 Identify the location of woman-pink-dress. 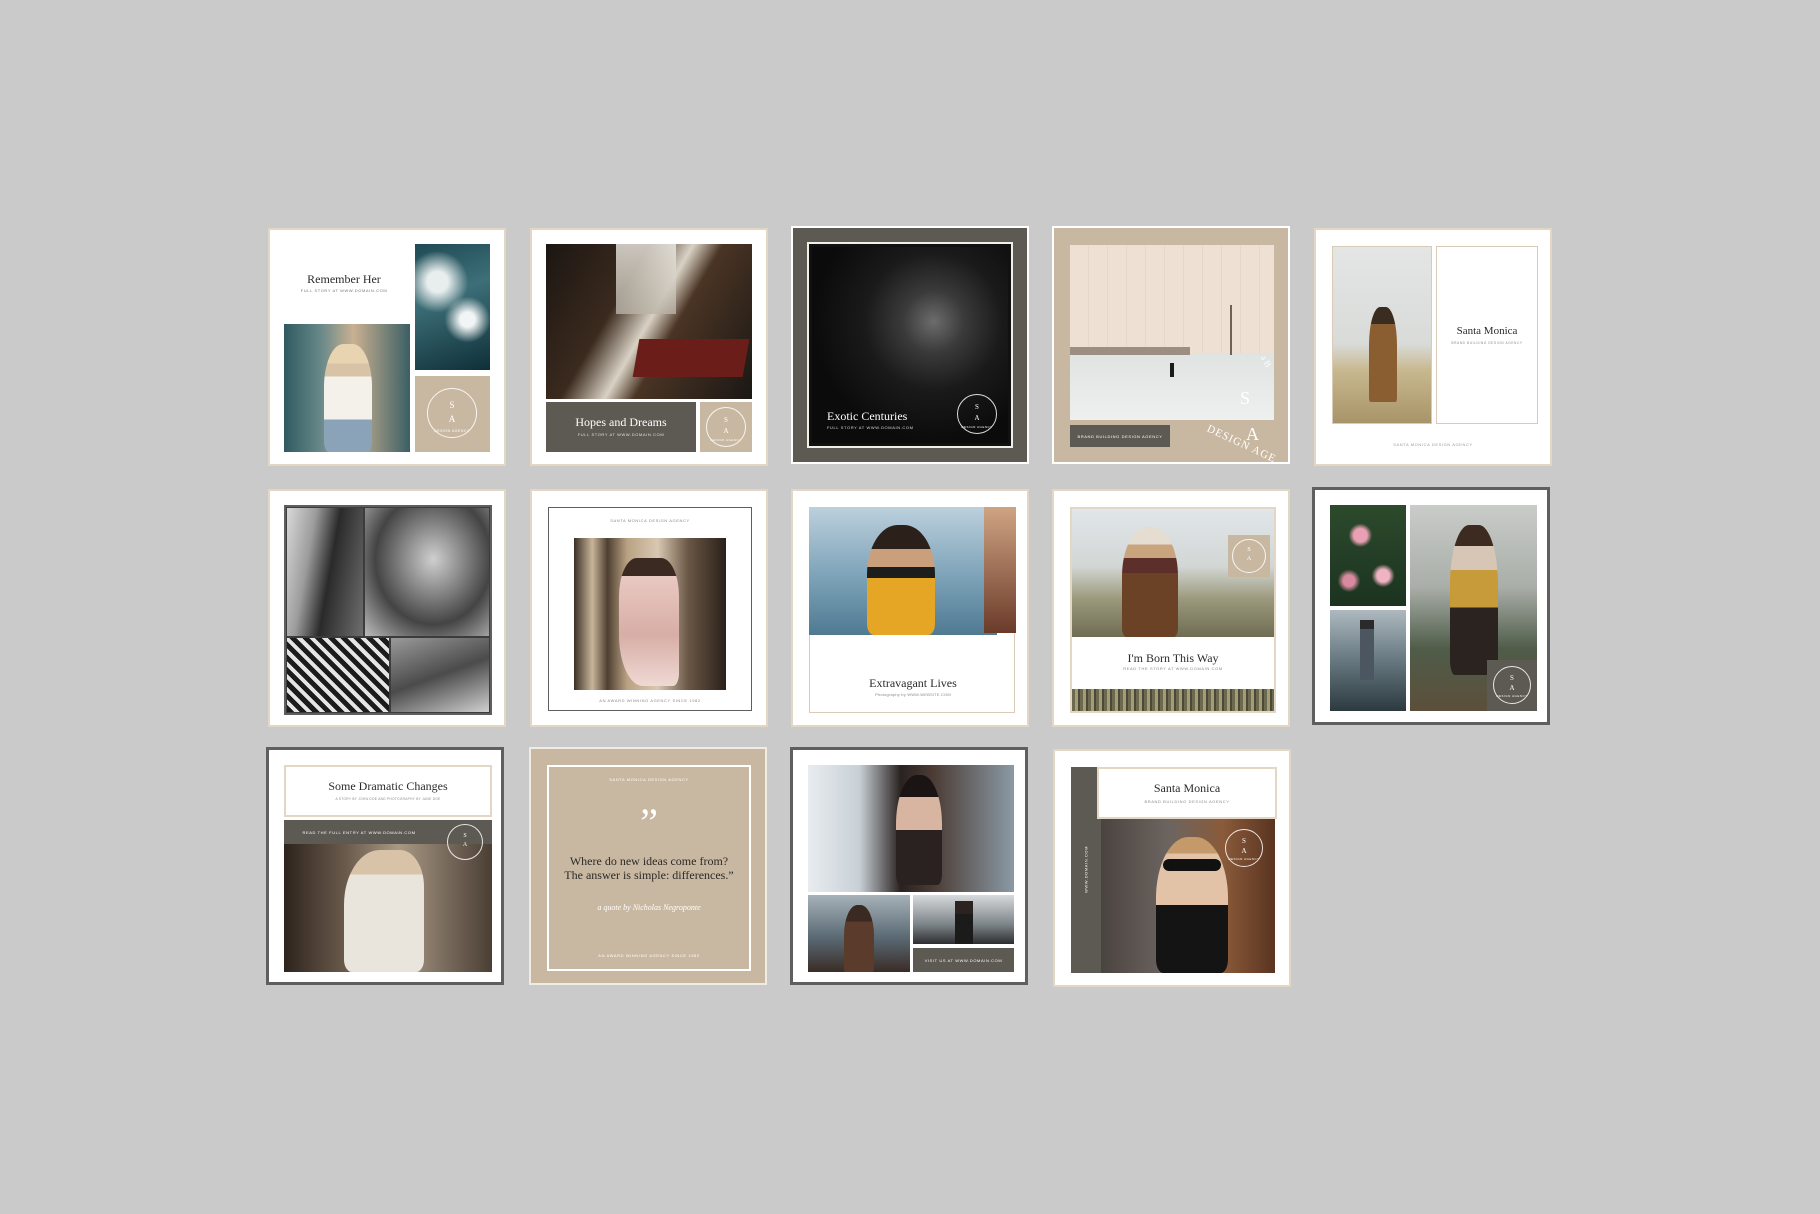
(649, 622).